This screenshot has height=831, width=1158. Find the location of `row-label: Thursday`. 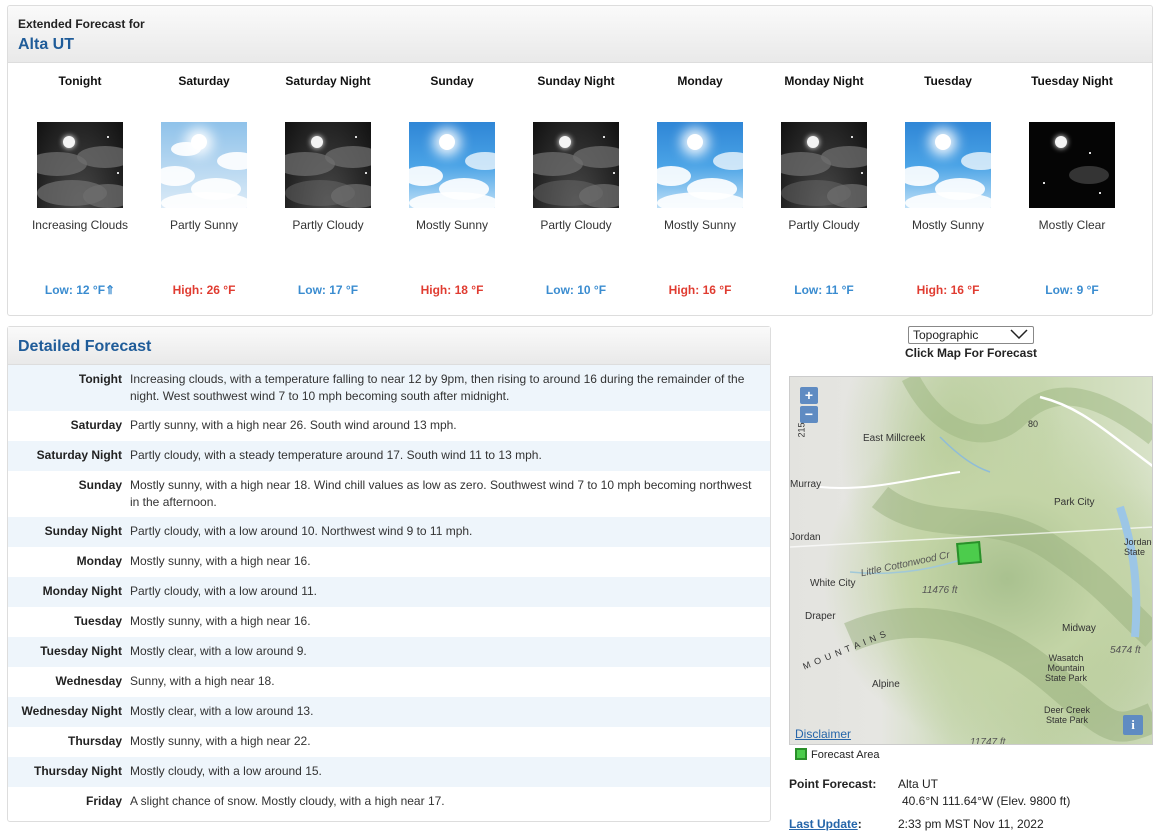

row-label: Thursday is located at coordinates (94, 741).